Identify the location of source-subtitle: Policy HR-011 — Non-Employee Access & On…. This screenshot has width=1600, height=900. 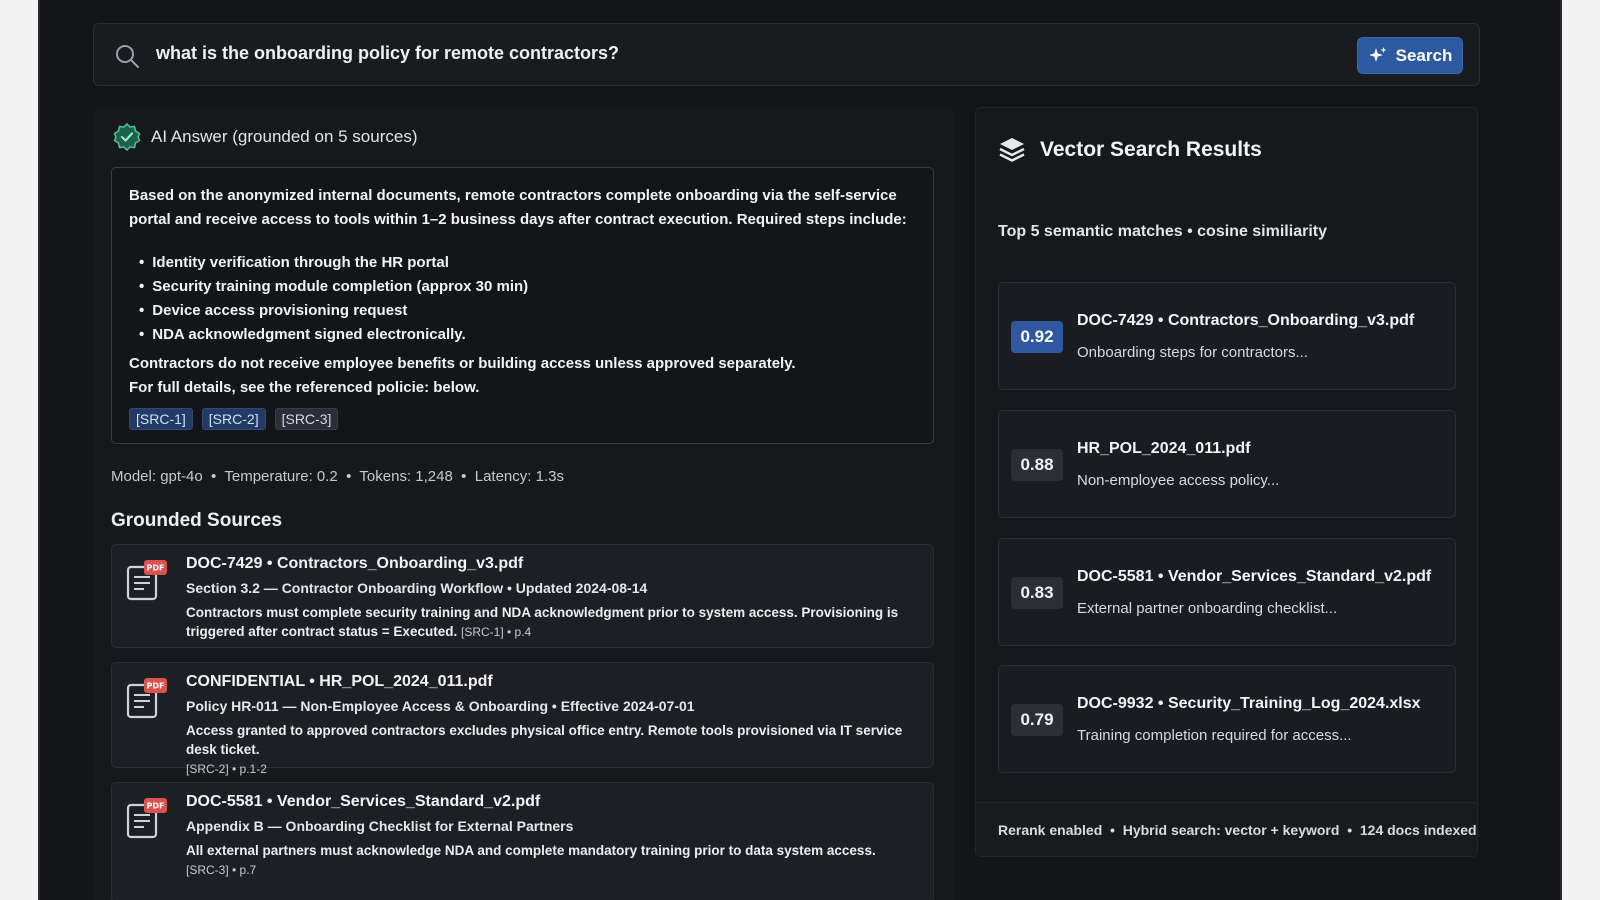
(440, 706).